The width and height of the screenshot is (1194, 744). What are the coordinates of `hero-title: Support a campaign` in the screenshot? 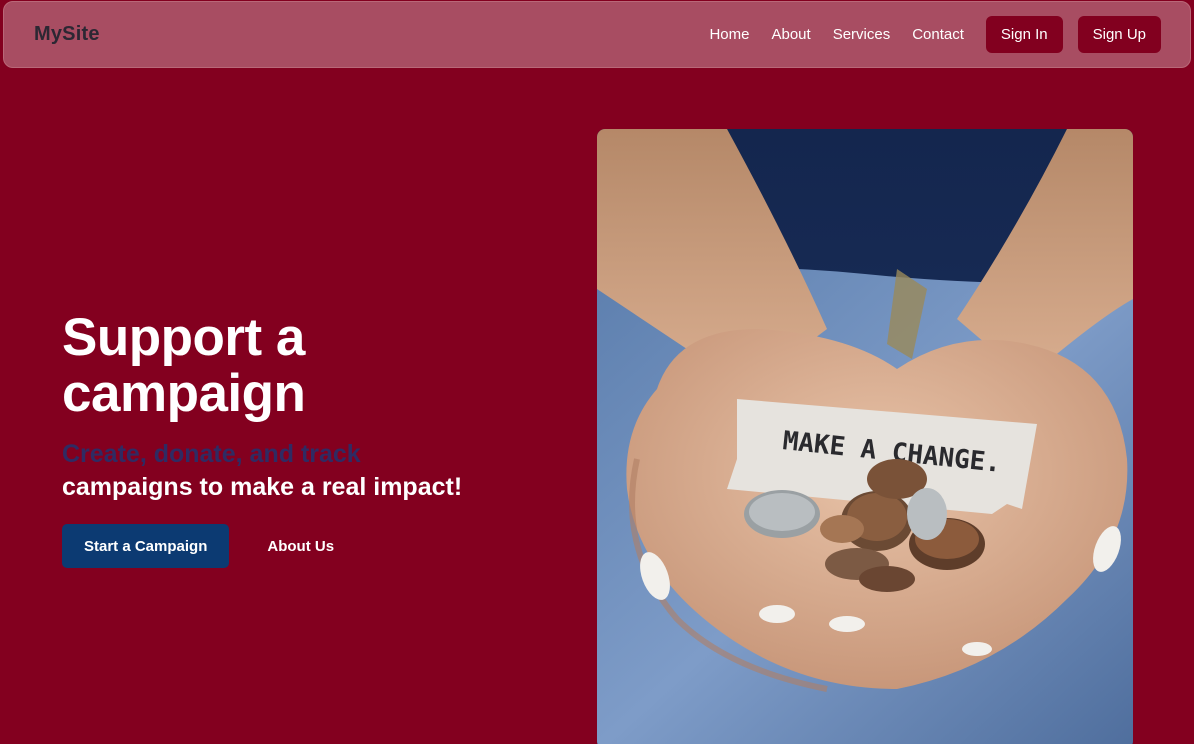 It's located at (302, 366).